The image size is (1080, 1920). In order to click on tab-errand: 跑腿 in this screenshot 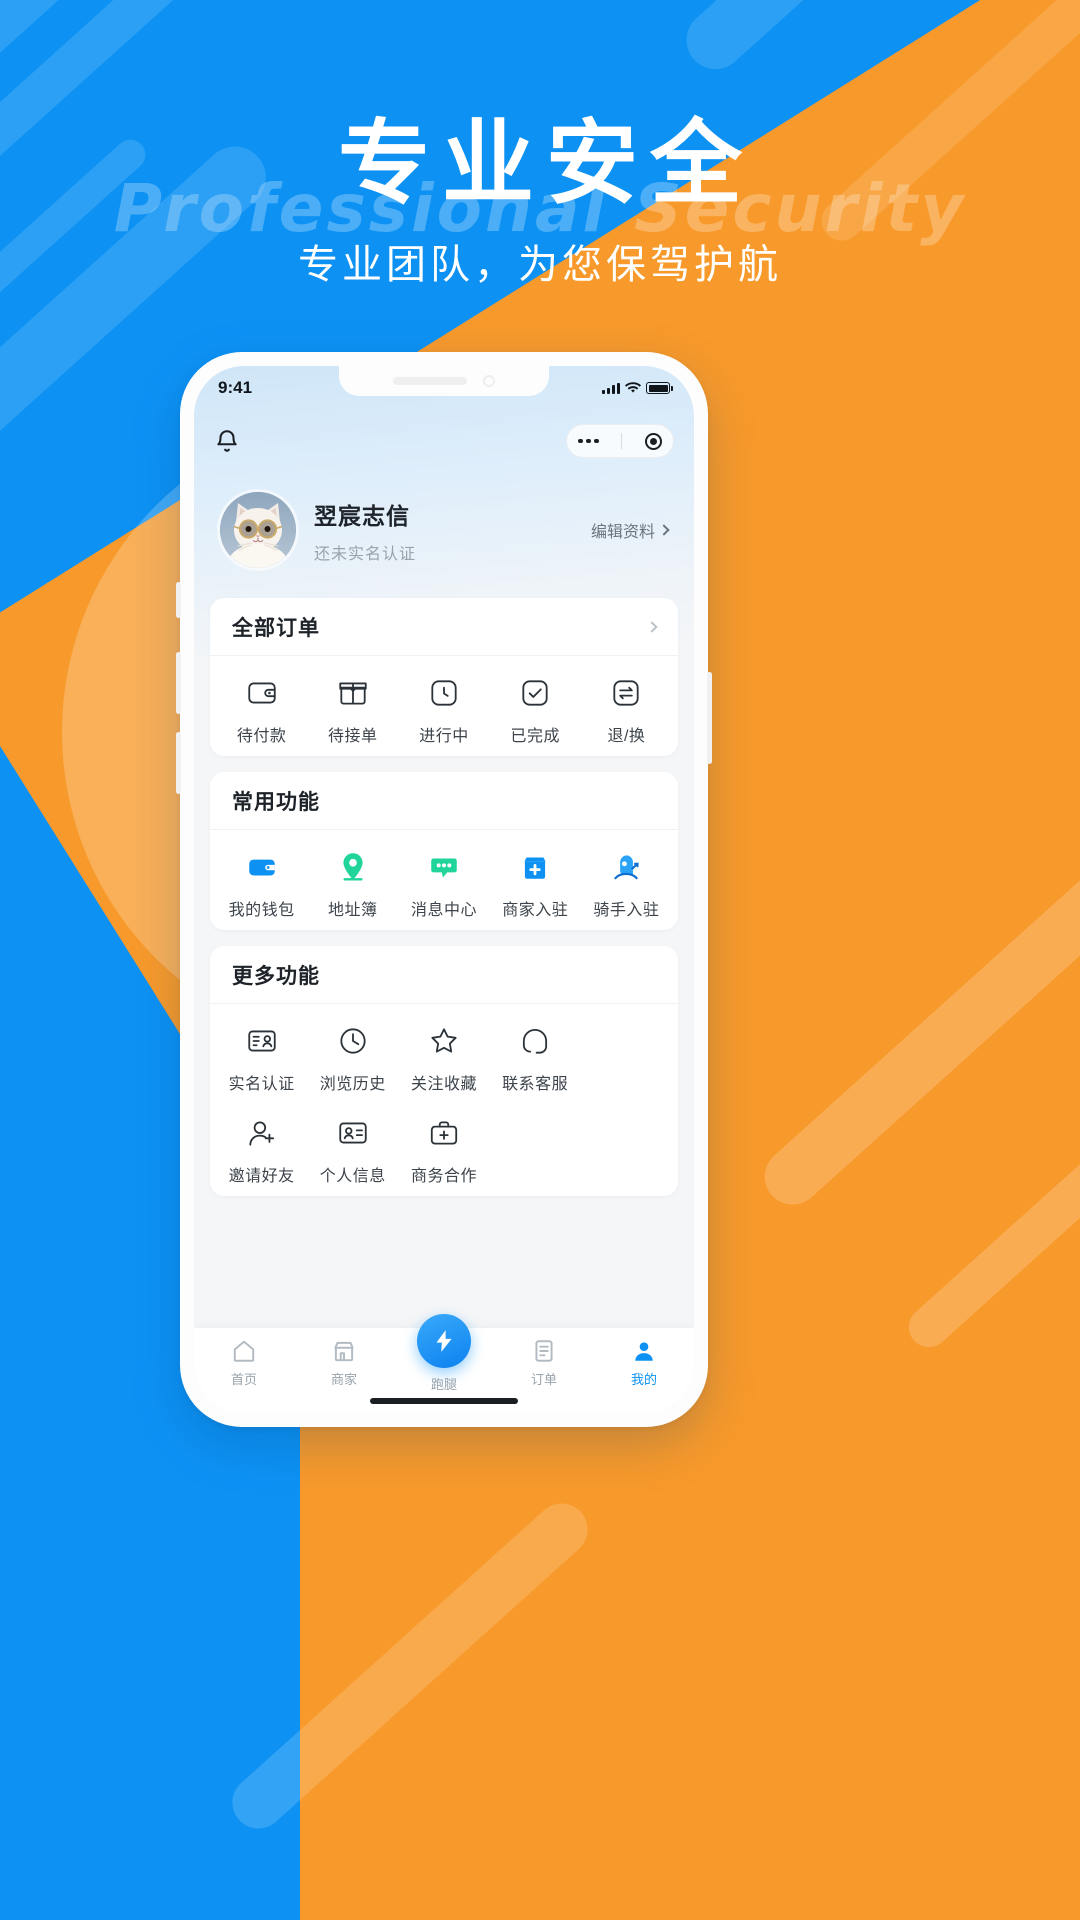, I will do `click(444, 1353)`.